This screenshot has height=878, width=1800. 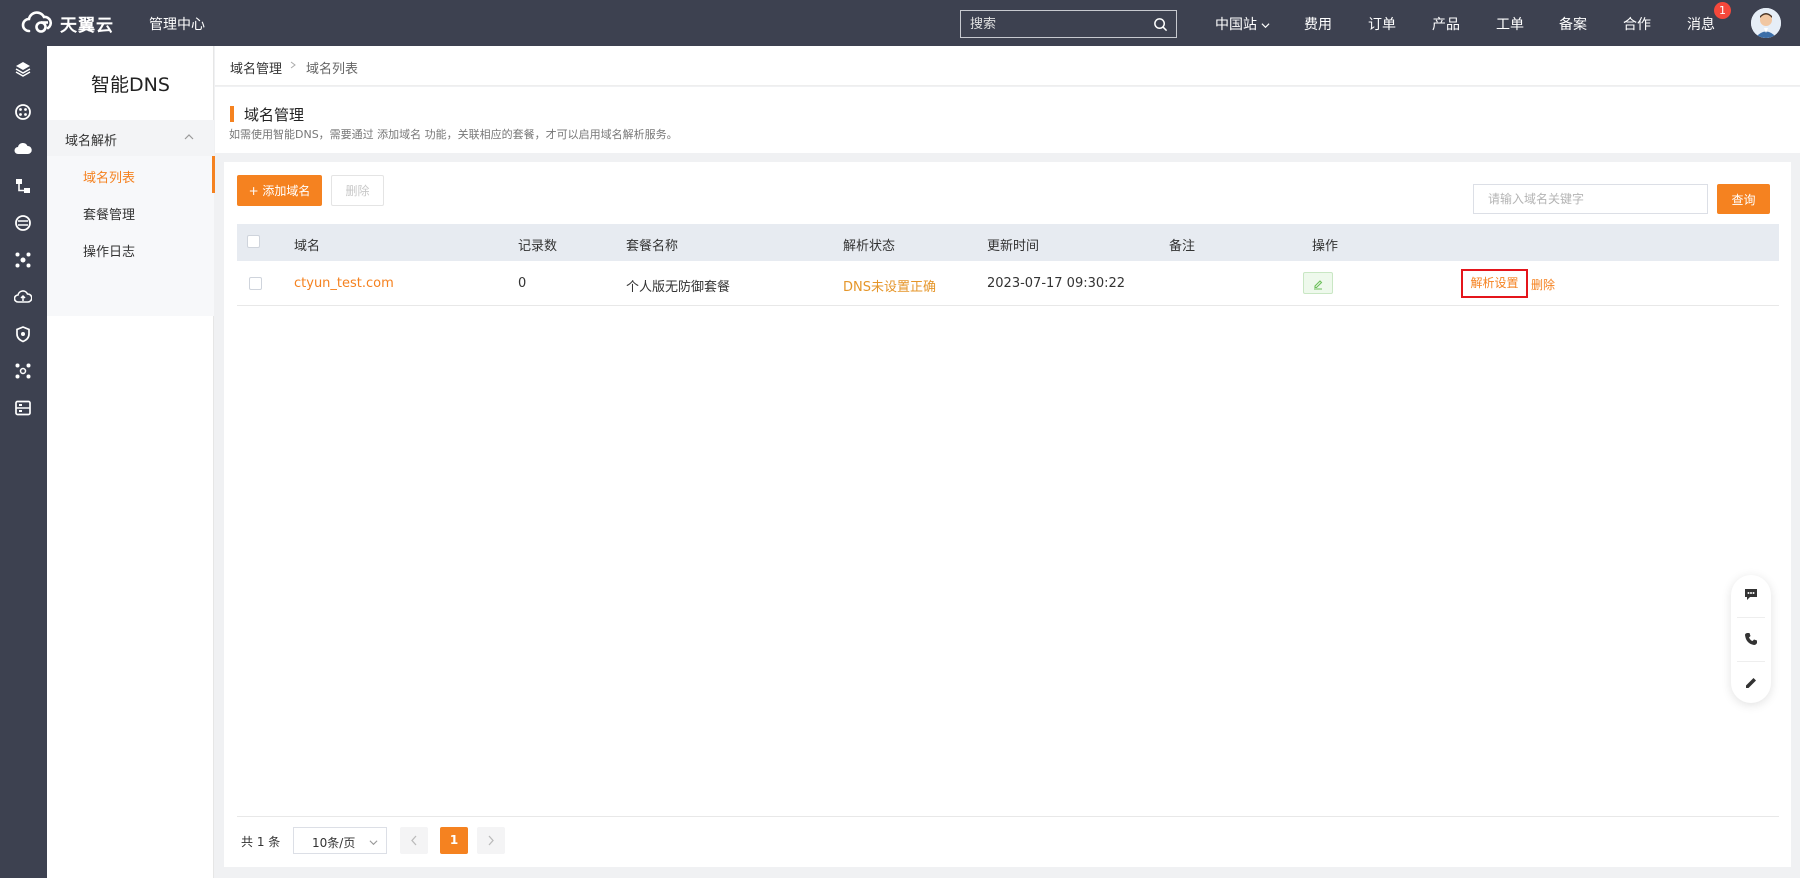 I want to click on next-page-button, so click(x=491, y=840).